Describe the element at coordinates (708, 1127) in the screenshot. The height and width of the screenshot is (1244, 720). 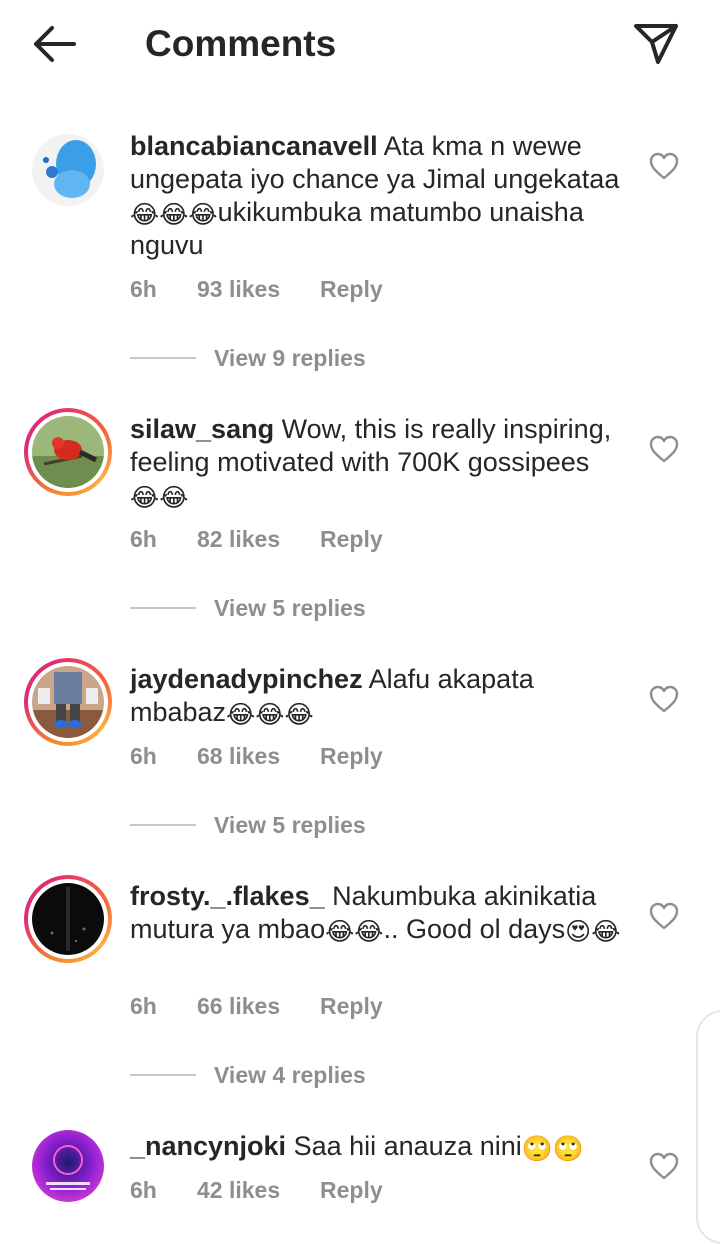
I see `scroll-handle` at that location.